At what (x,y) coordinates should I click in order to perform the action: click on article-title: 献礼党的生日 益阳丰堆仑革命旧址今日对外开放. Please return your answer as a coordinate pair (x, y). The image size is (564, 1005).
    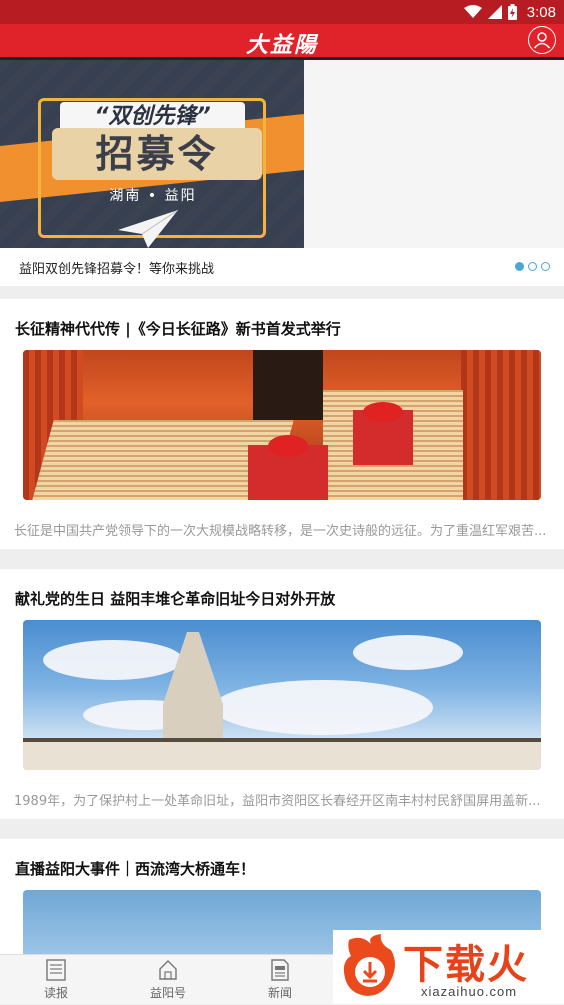
    Looking at the image, I should click on (175, 598).